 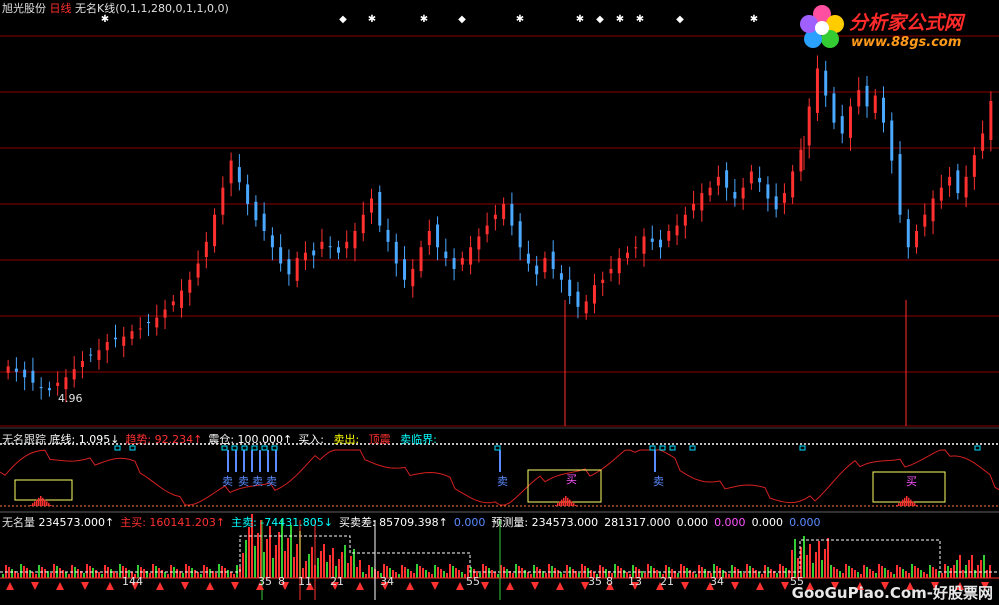 What do you see at coordinates (24, 8) in the screenshot?
I see `stock-name: 旭光股份` at bounding box center [24, 8].